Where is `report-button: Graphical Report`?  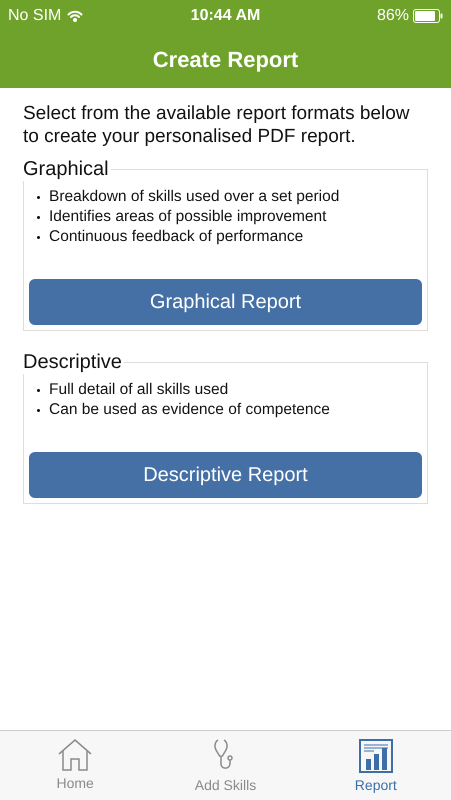 report-button: Graphical Report is located at coordinates (225, 302).